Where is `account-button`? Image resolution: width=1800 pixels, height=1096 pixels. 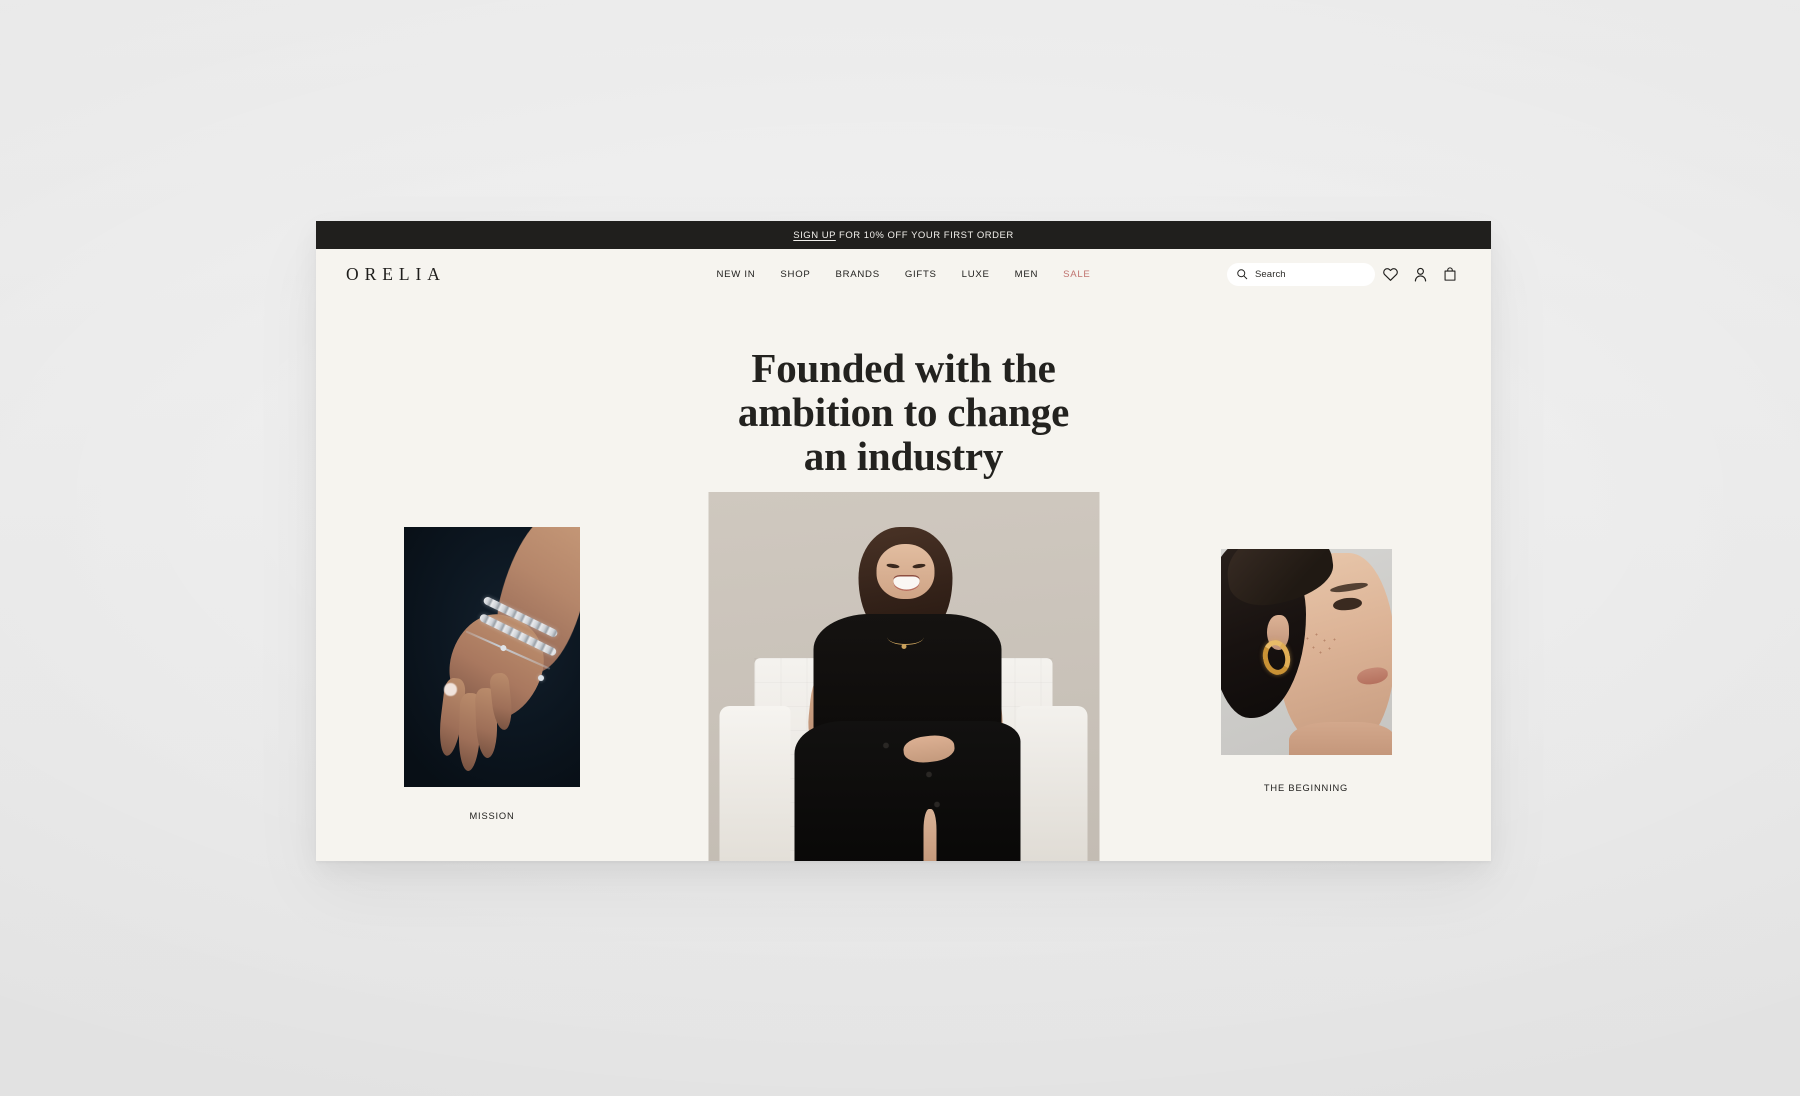
account-button is located at coordinates (1420, 274).